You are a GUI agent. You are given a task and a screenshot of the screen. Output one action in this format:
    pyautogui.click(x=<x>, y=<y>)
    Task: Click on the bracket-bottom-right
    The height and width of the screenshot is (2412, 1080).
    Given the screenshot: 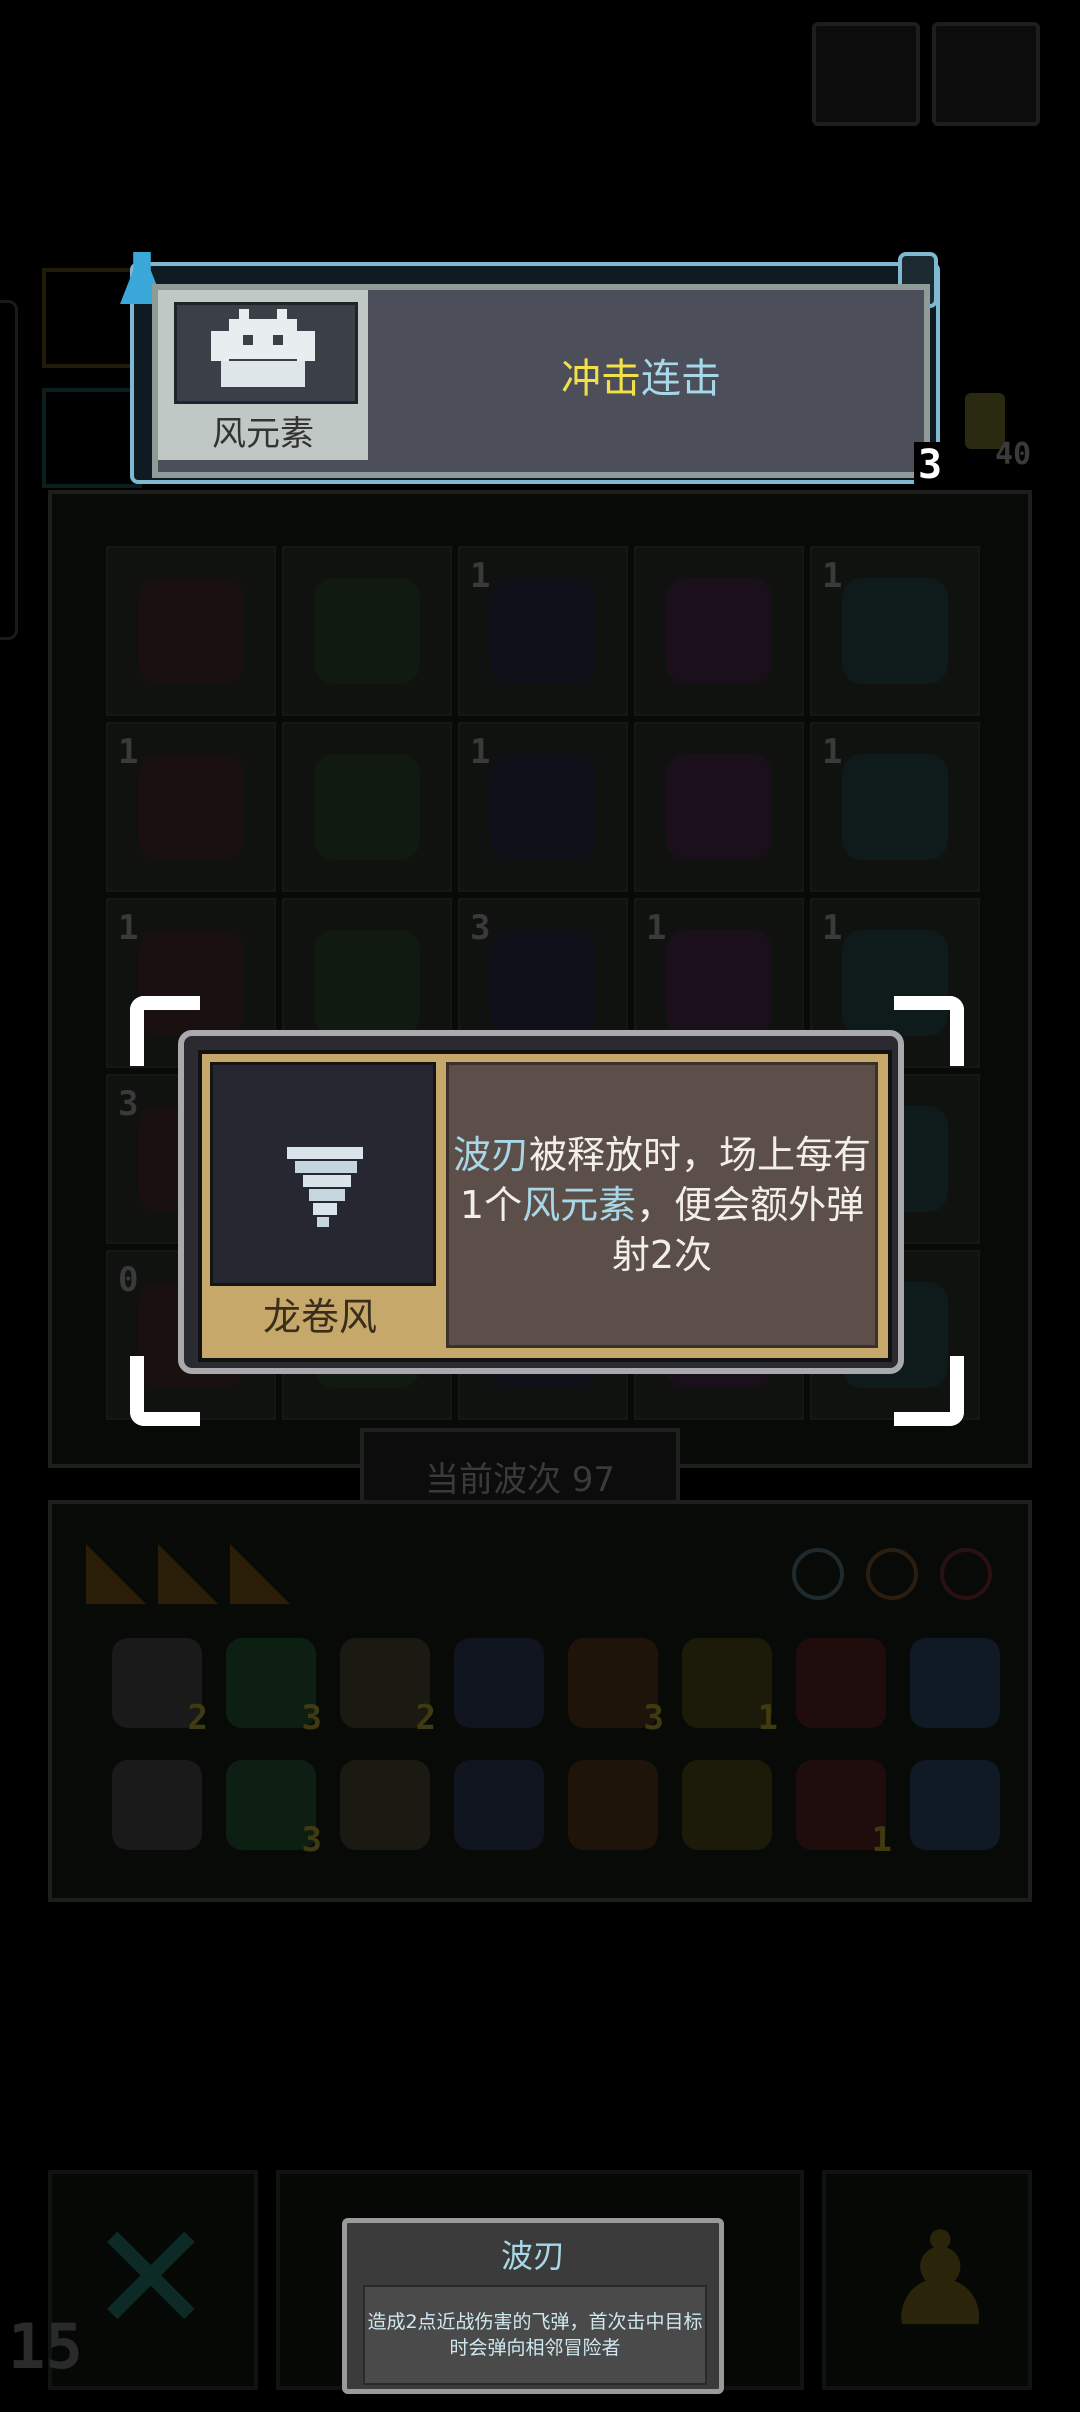 What is the action you would take?
    pyautogui.click(x=929, y=1391)
    